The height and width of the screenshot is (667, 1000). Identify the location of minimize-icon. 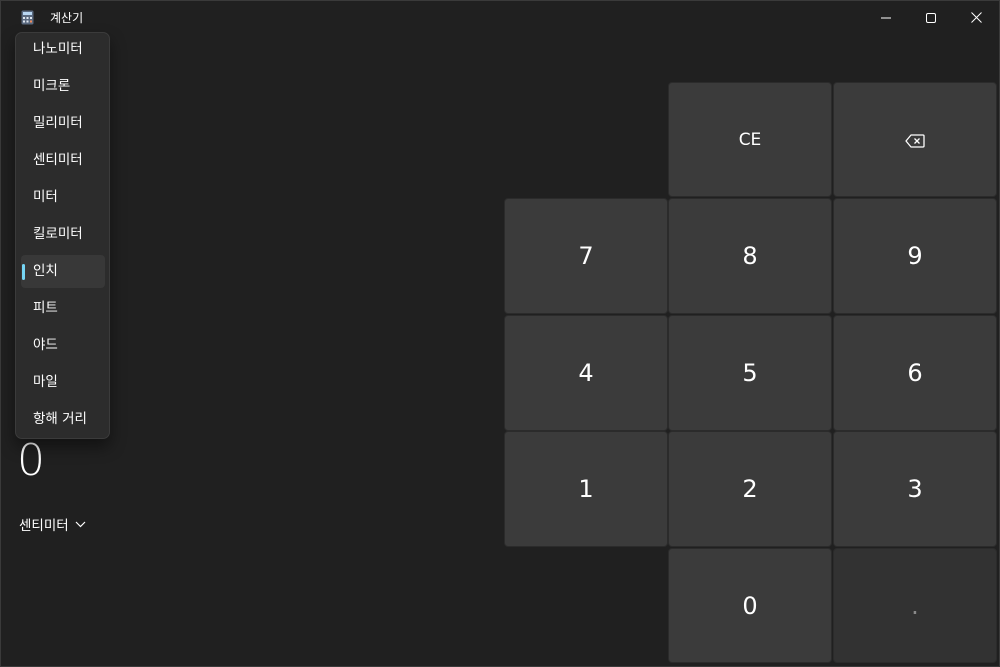
(886, 17).